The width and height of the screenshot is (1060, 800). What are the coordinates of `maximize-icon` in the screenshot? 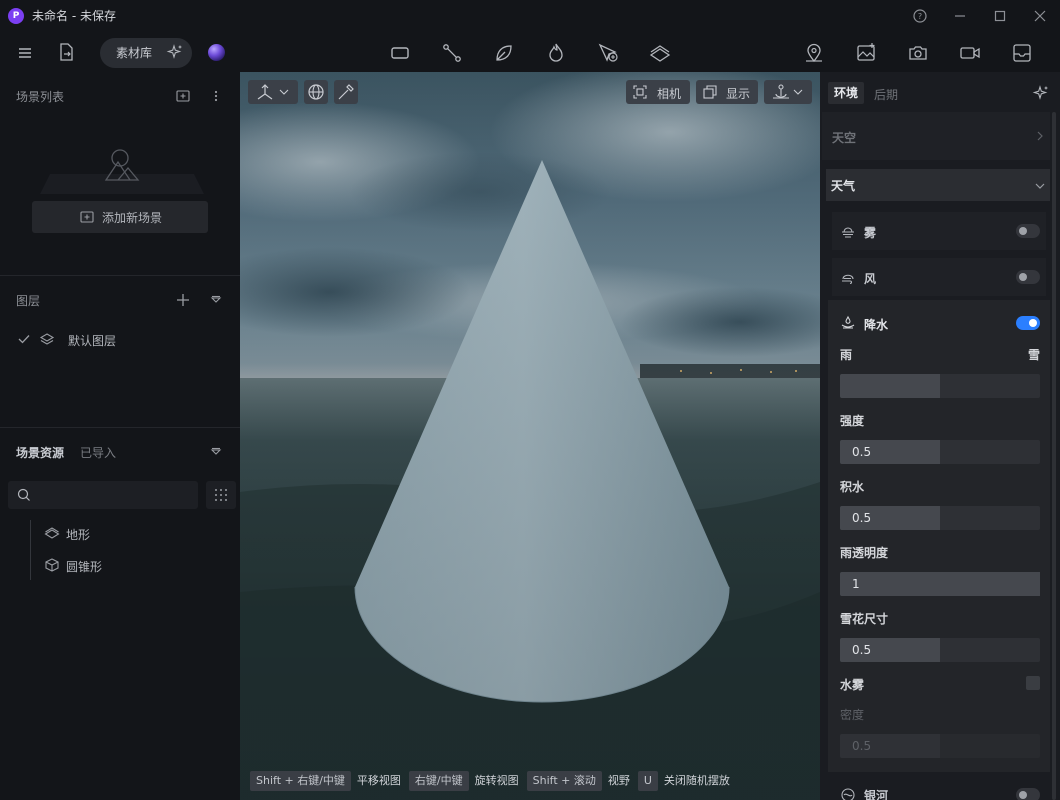 It's located at (1000, 16).